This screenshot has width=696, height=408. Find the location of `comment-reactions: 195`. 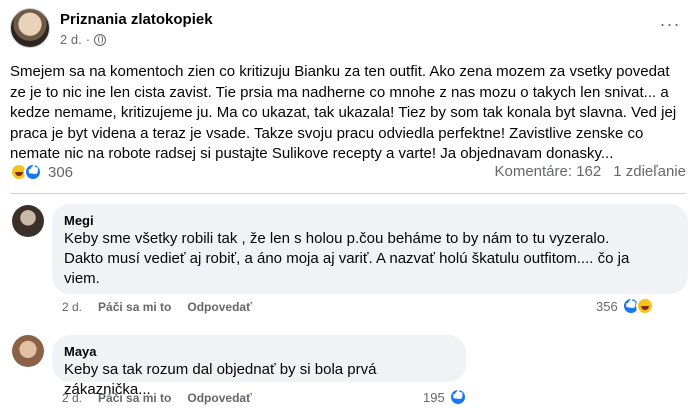

comment-reactions: 195 is located at coordinates (445, 397).